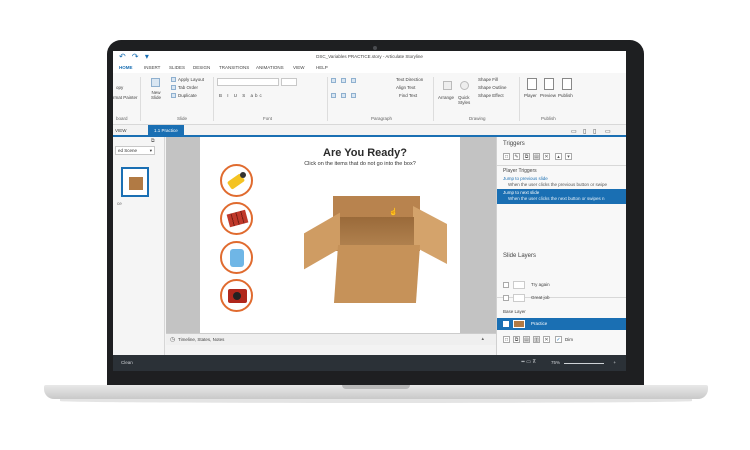 The image size is (750, 450). What do you see at coordinates (532, 84) in the screenshot?
I see `player-icon` at bounding box center [532, 84].